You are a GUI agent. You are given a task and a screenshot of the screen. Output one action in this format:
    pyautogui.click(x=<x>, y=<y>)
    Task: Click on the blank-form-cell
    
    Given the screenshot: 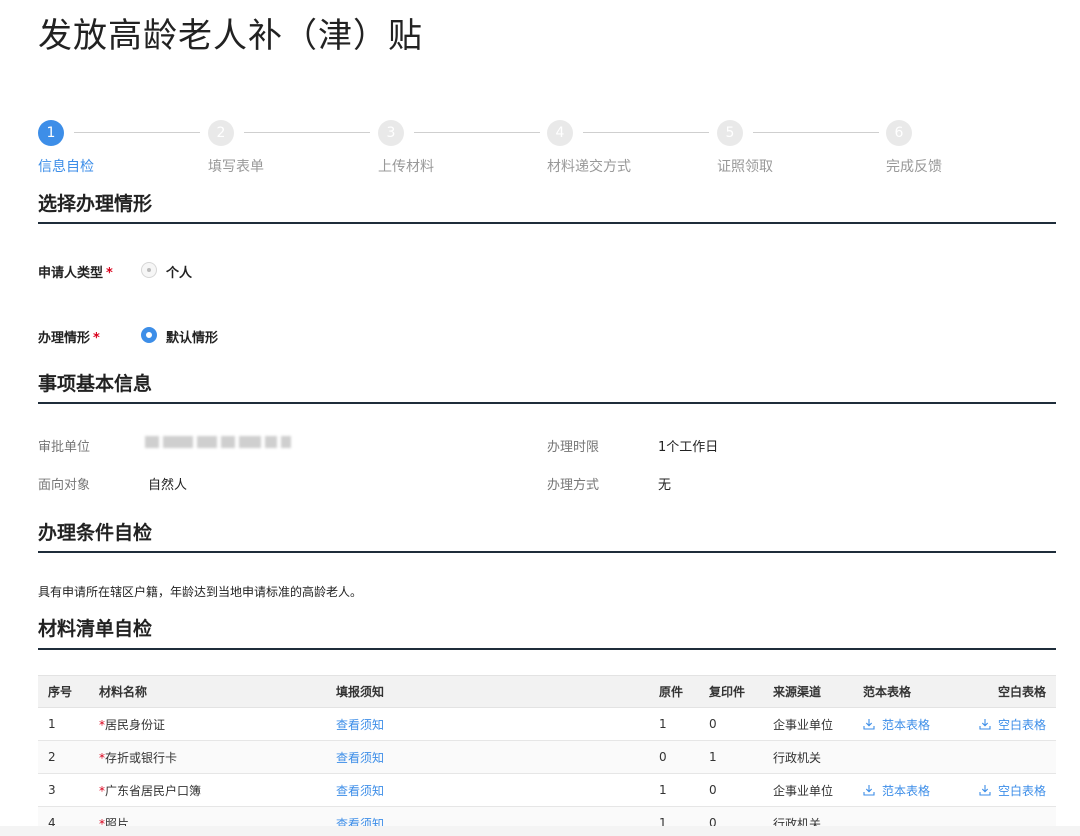 What is the action you would take?
    pyautogui.click(x=1011, y=757)
    